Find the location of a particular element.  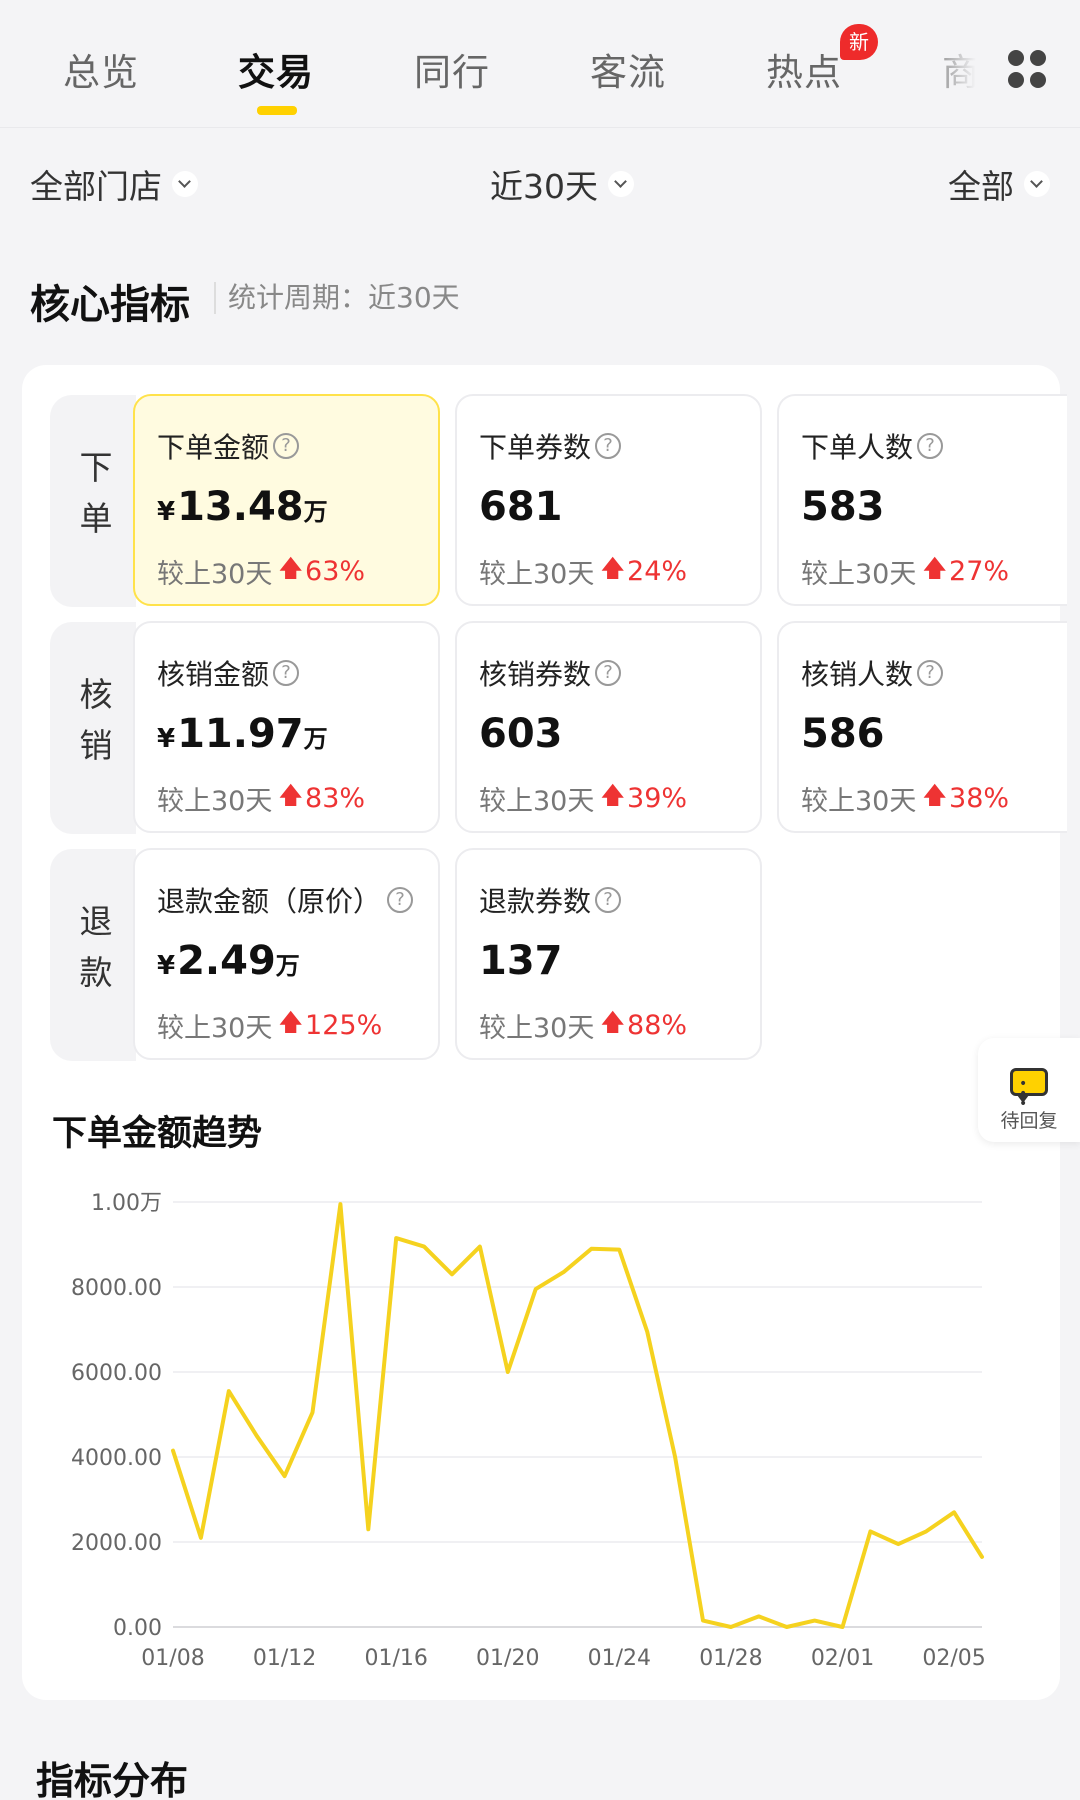

x-tick-label: 02/01 is located at coordinates (842, 1658).